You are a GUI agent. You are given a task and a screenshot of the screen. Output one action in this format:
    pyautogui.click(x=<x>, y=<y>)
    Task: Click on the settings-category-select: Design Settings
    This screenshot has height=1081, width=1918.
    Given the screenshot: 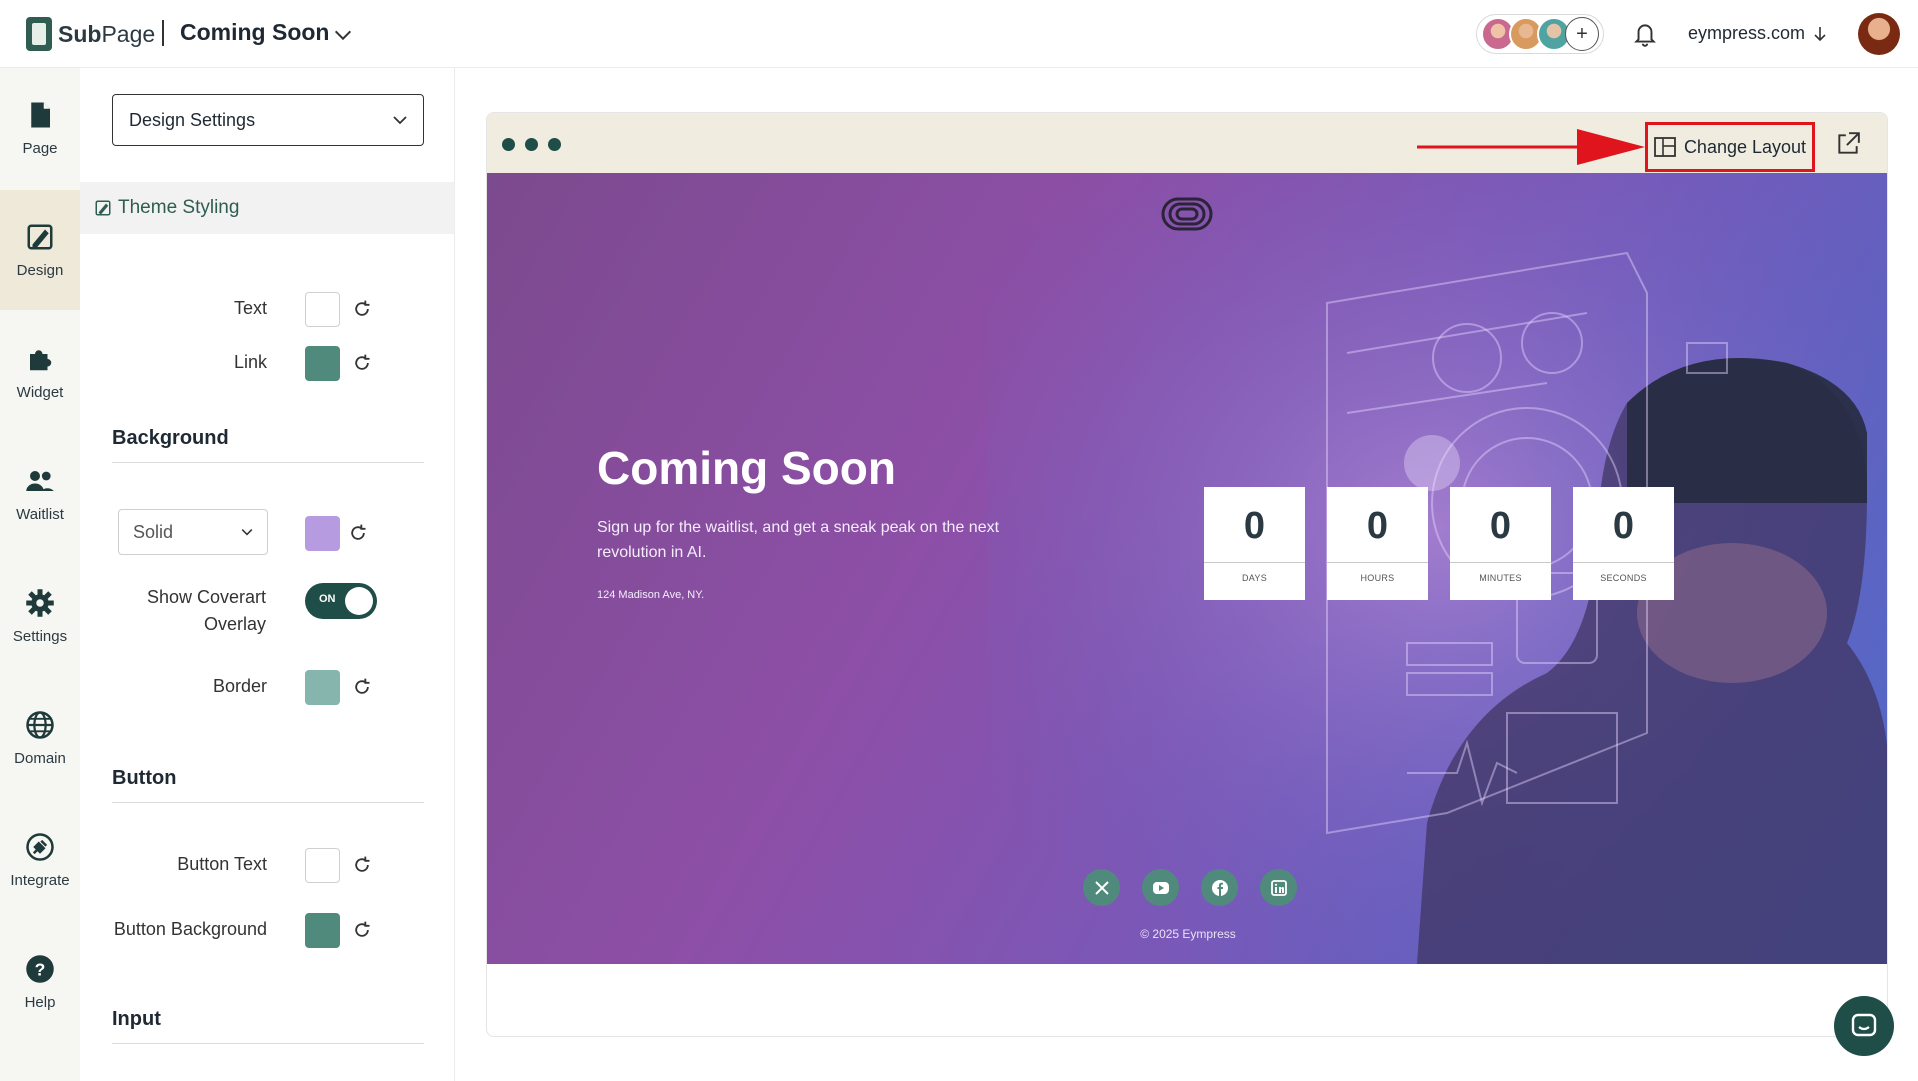 What is the action you would take?
    pyautogui.click(x=268, y=120)
    